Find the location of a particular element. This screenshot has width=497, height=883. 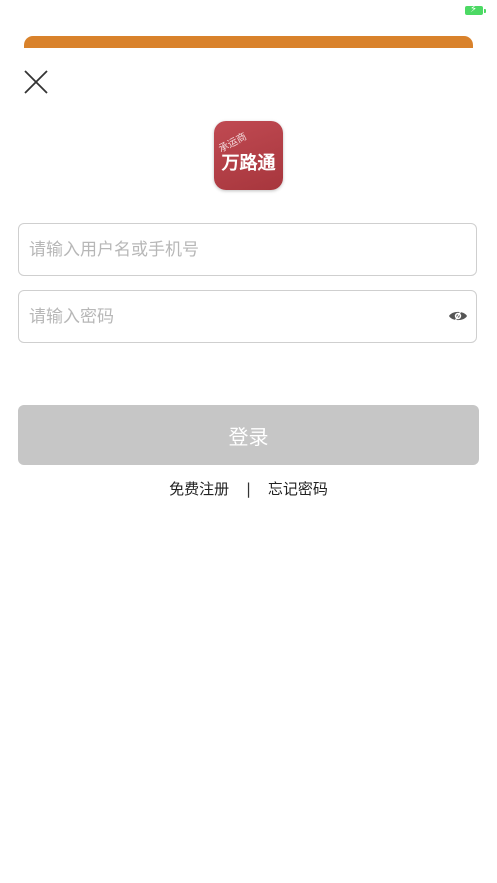

auth-links: 免费注册 | 忘记密码 is located at coordinates (248, 488).